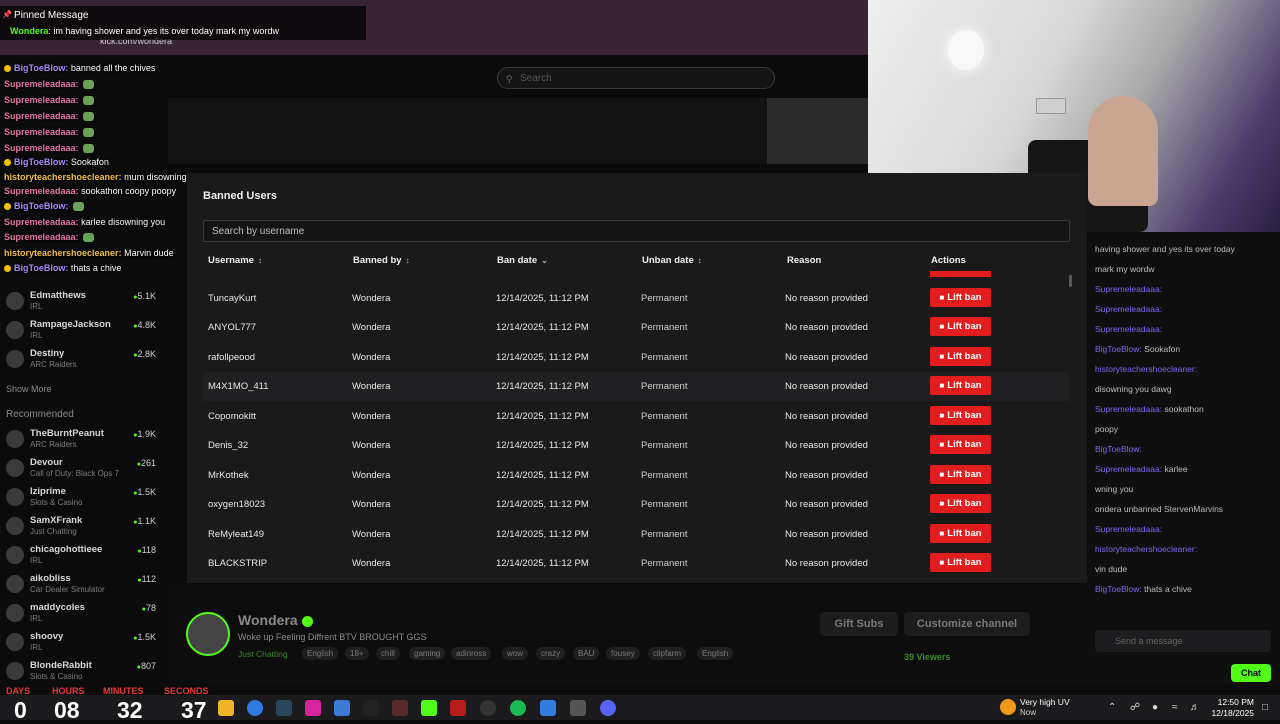 The height and width of the screenshot is (724, 1280). Describe the element at coordinates (1070, 281) in the screenshot. I see `table-scrollbar` at that location.